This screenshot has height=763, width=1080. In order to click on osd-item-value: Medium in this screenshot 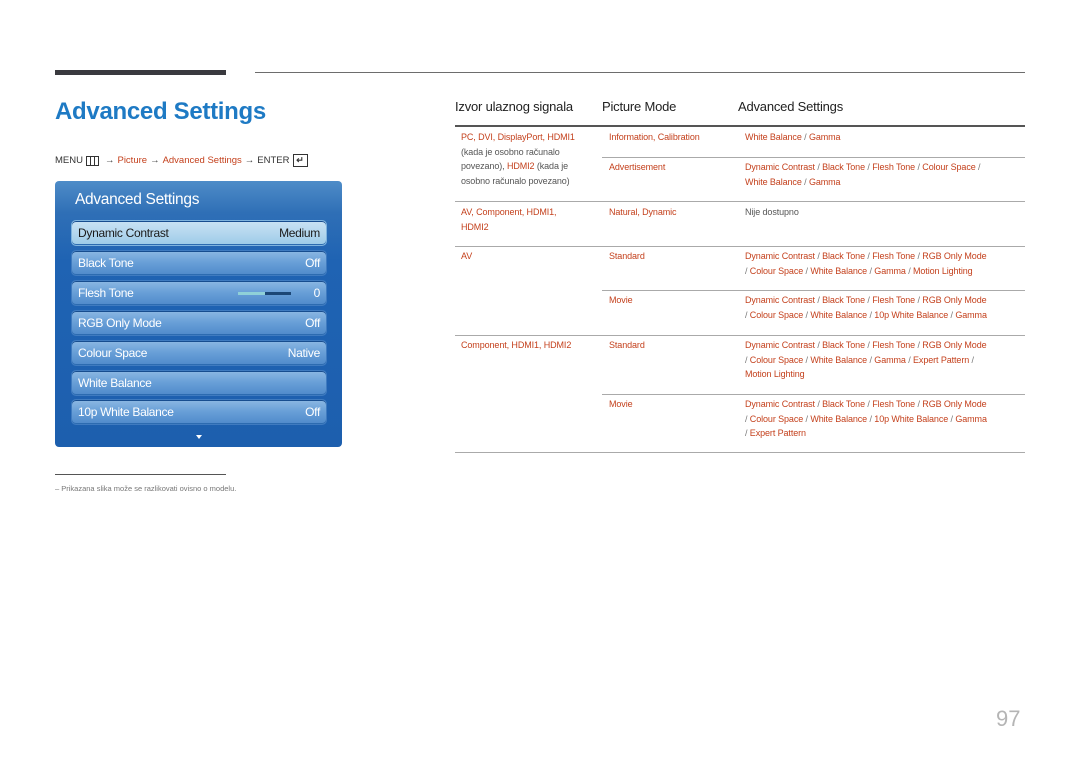, I will do `click(299, 233)`.